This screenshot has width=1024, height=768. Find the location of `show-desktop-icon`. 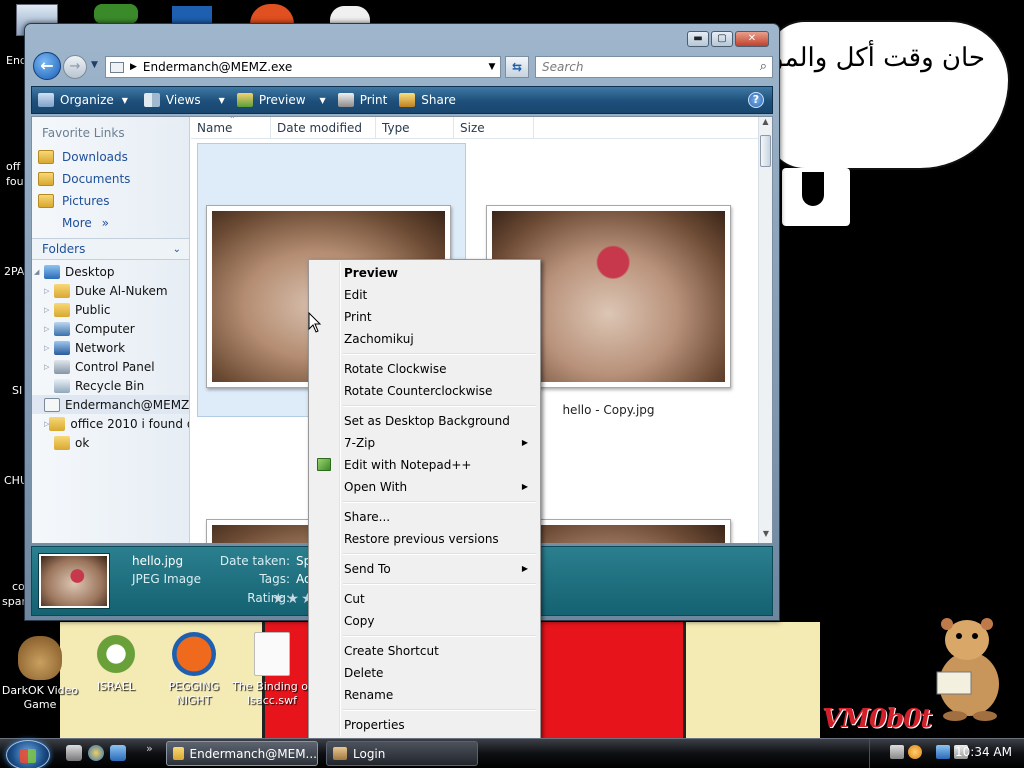

show-desktop-icon is located at coordinates (118, 753).